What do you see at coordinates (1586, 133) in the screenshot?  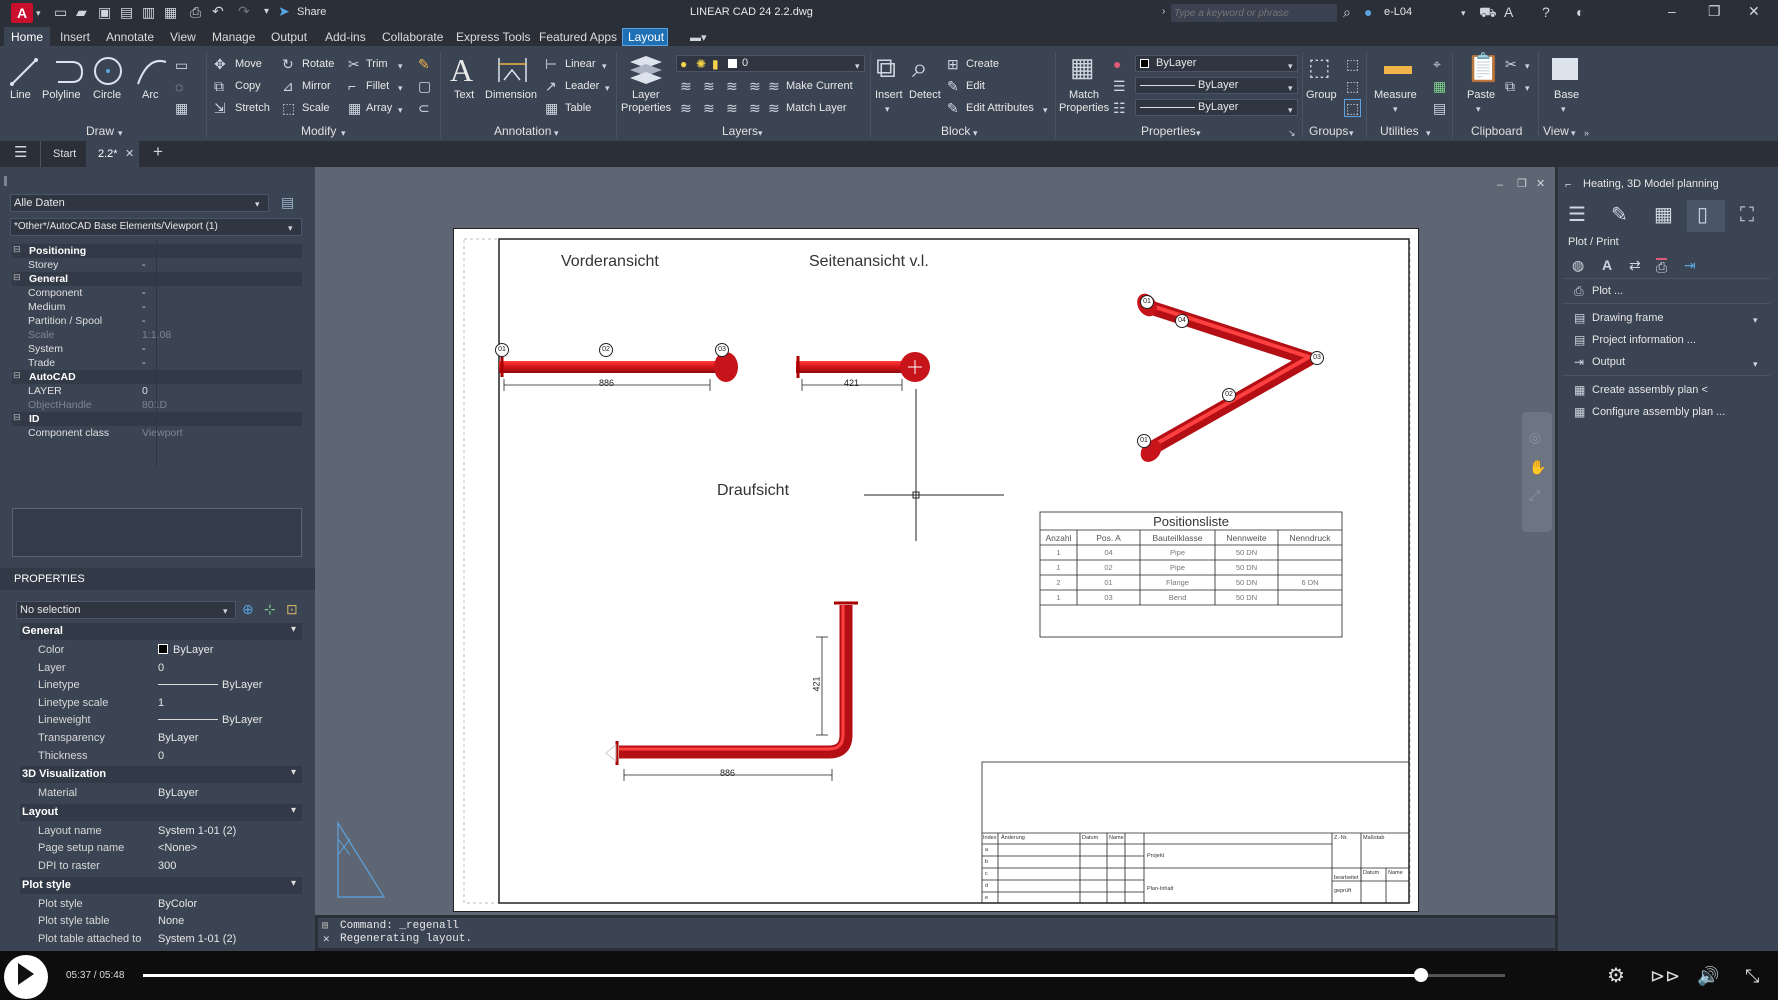 I see `ribbon-overflow-icon: »` at bounding box center [1586, 133].